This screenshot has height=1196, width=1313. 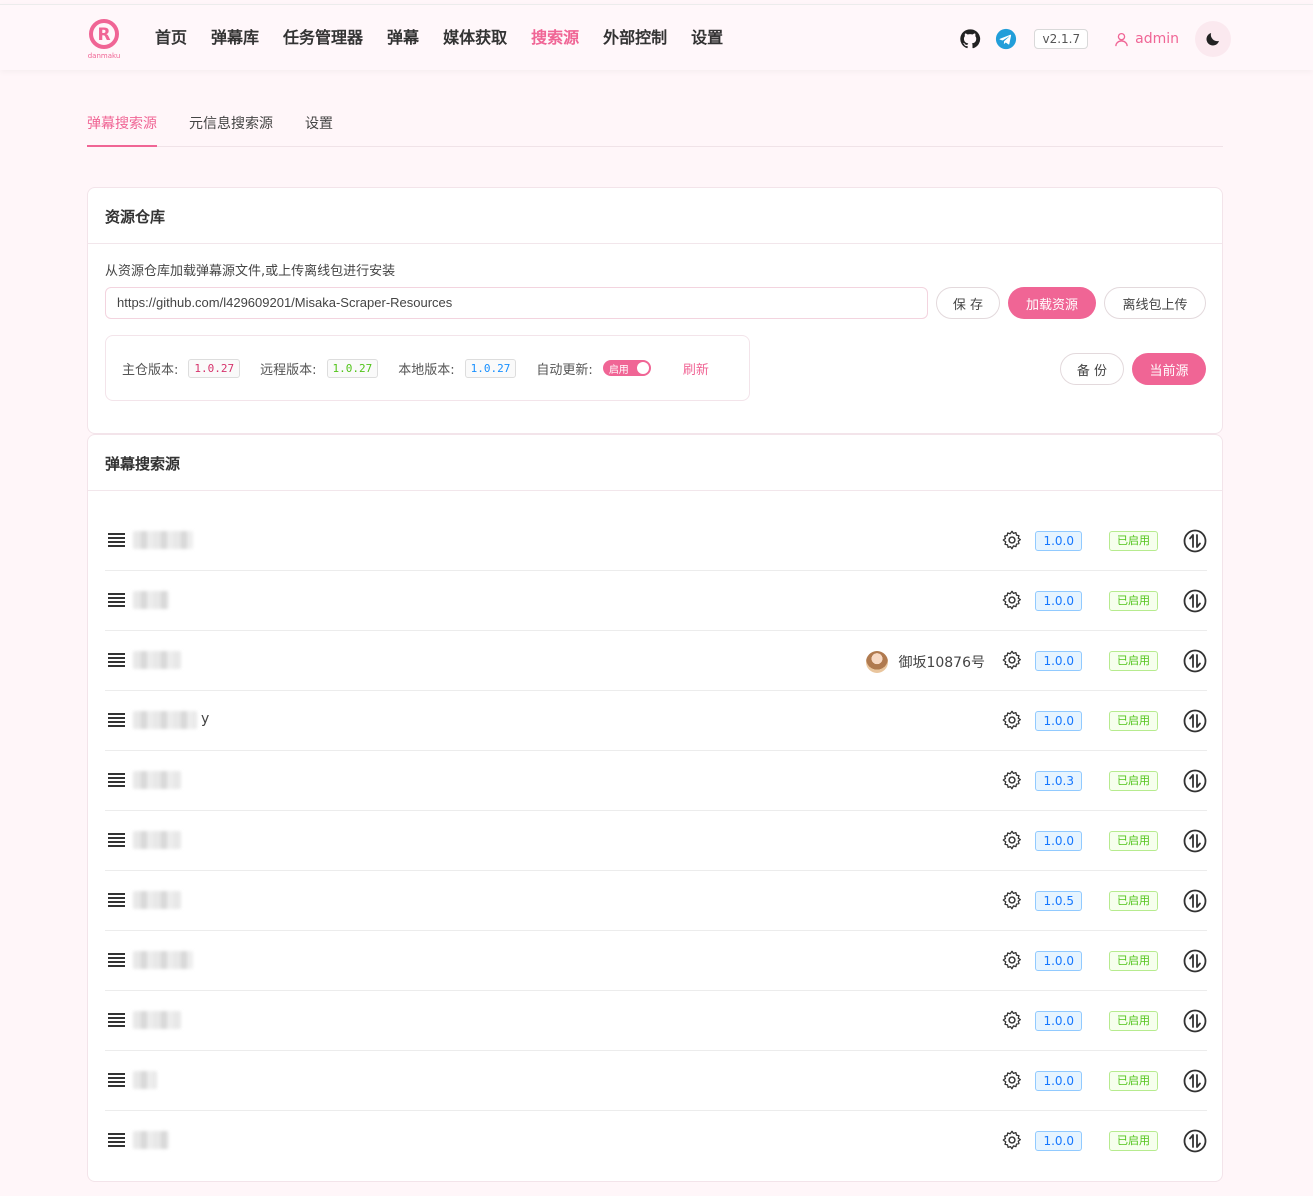 I want to click on nav-home: 首页, so click(x=171, y=38).